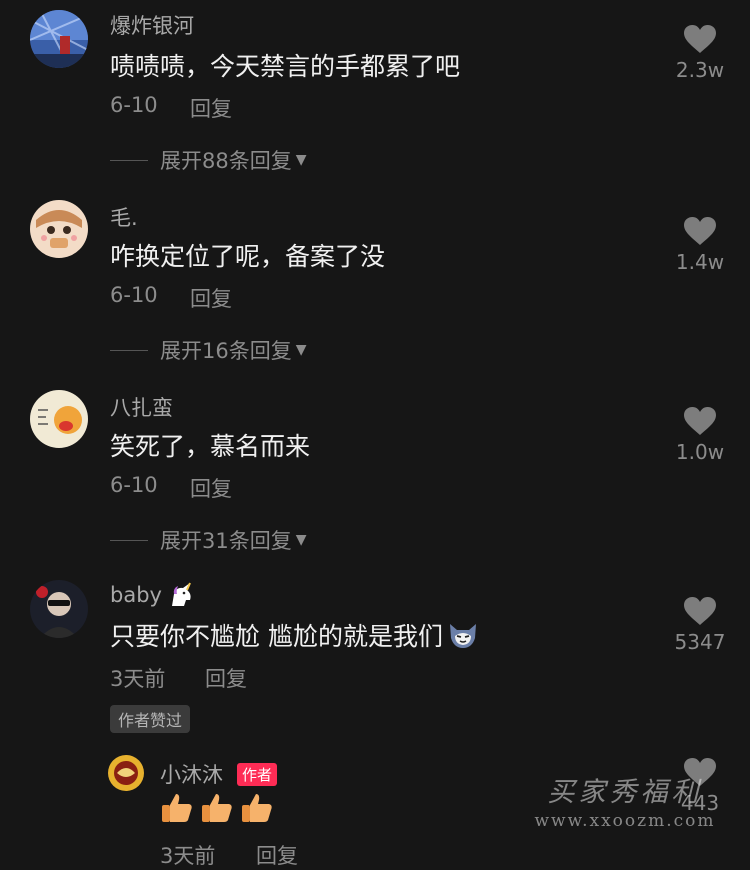  I want to click on reply-date: 3天前, so click(188, 856).